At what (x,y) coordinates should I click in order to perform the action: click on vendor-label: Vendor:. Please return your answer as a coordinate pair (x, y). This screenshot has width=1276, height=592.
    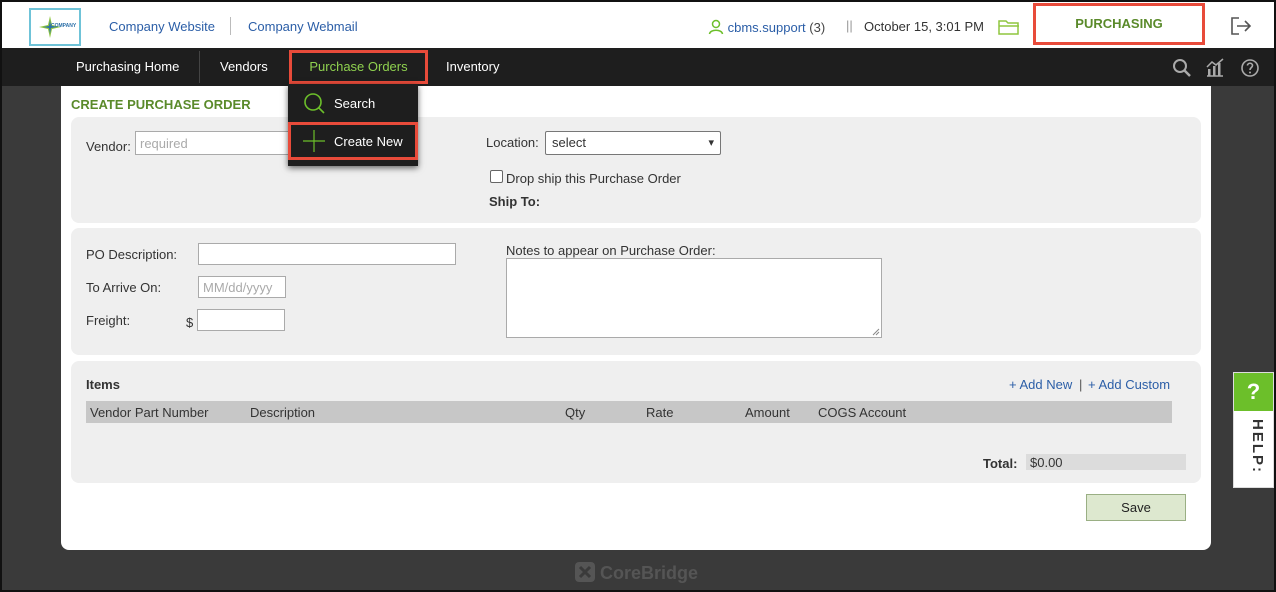
    Looking at the image, I should click on (108, 146).